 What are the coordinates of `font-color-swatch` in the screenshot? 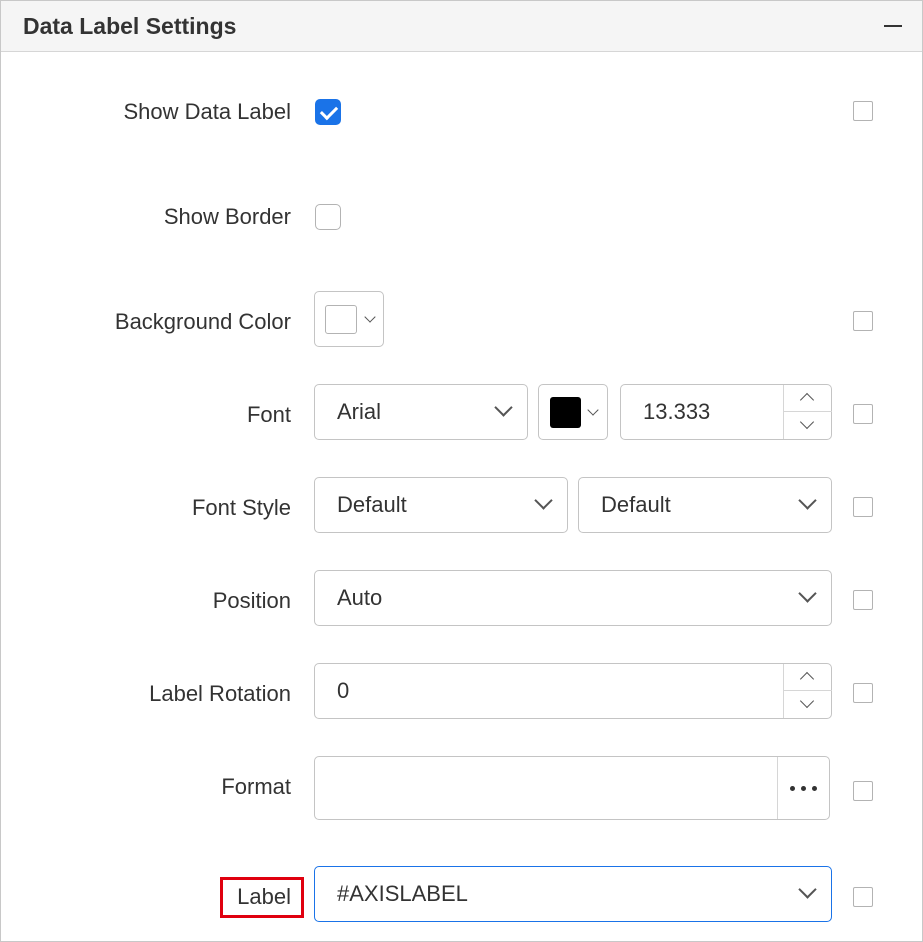 It's located at (565, 412).